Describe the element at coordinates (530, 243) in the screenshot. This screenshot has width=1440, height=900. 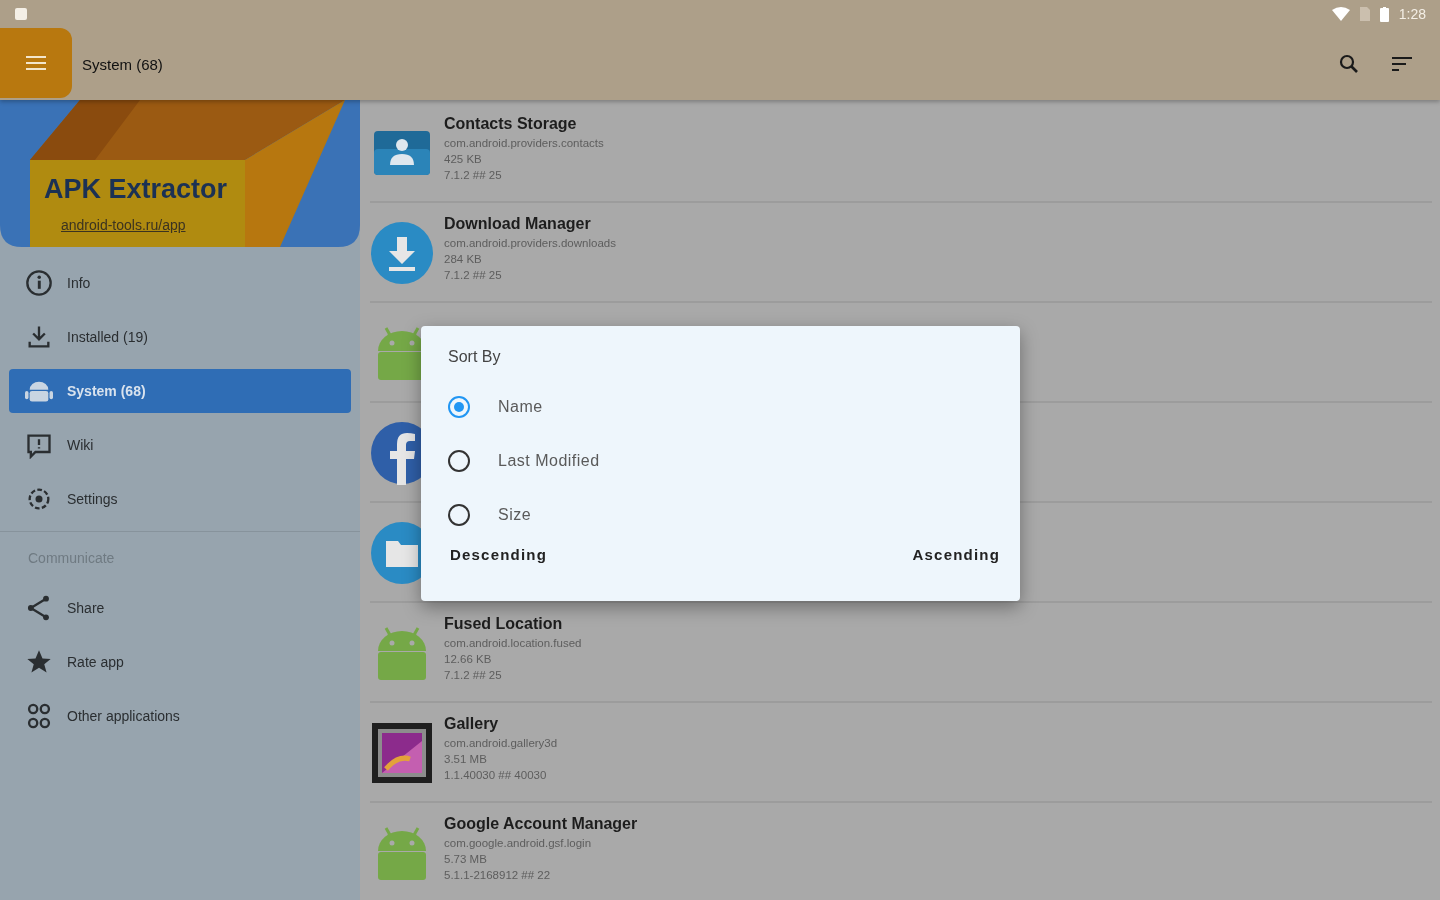
I see `package-name: com.android.providers.downloads` at that location.